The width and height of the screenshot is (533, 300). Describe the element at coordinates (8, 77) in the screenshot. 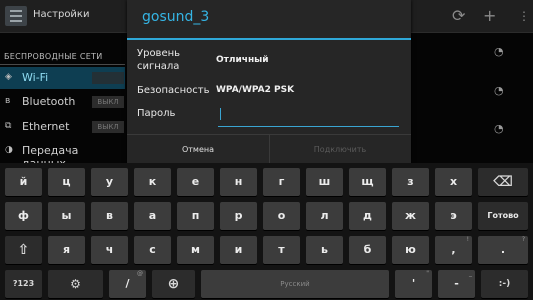

I see `wifi-icon: ◈` at that location.